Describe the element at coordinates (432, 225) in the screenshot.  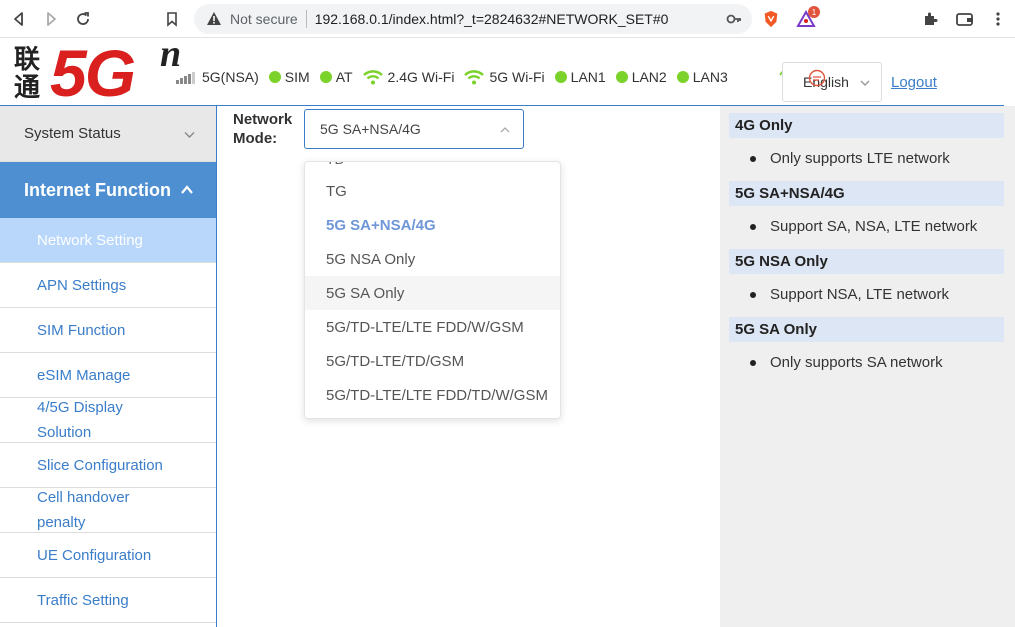
I see `dropdown-option-selected: 5G SA+NSA/4G` at that location.